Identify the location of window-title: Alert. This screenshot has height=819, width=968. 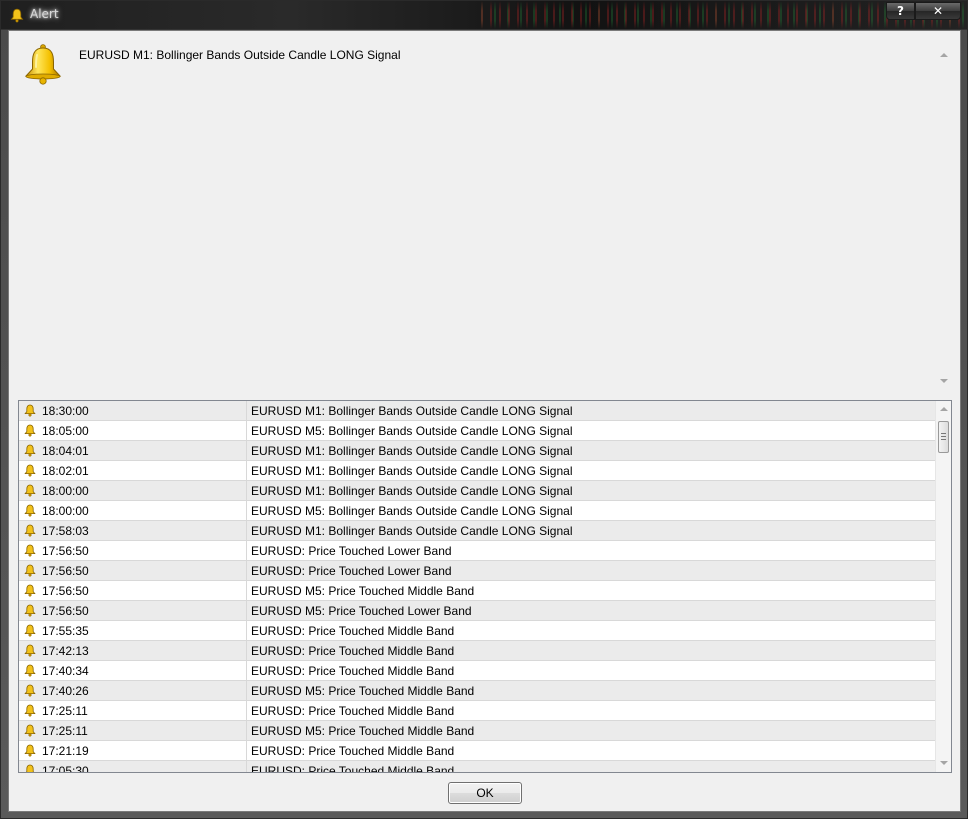
(44, 14).